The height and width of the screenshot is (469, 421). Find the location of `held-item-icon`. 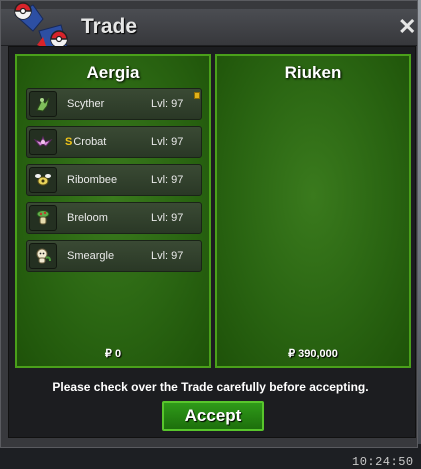

held-item-icon is located at coordinates (197, 95).